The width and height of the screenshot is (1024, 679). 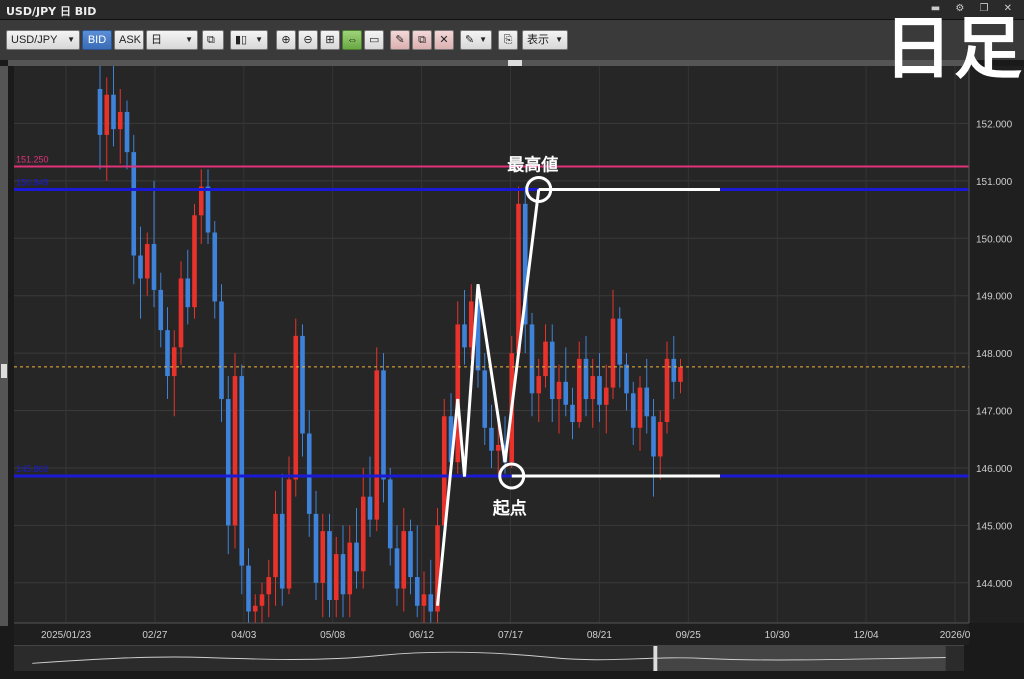 I want to click on x-tick-label: 08/21, so click(x=599, y=635).